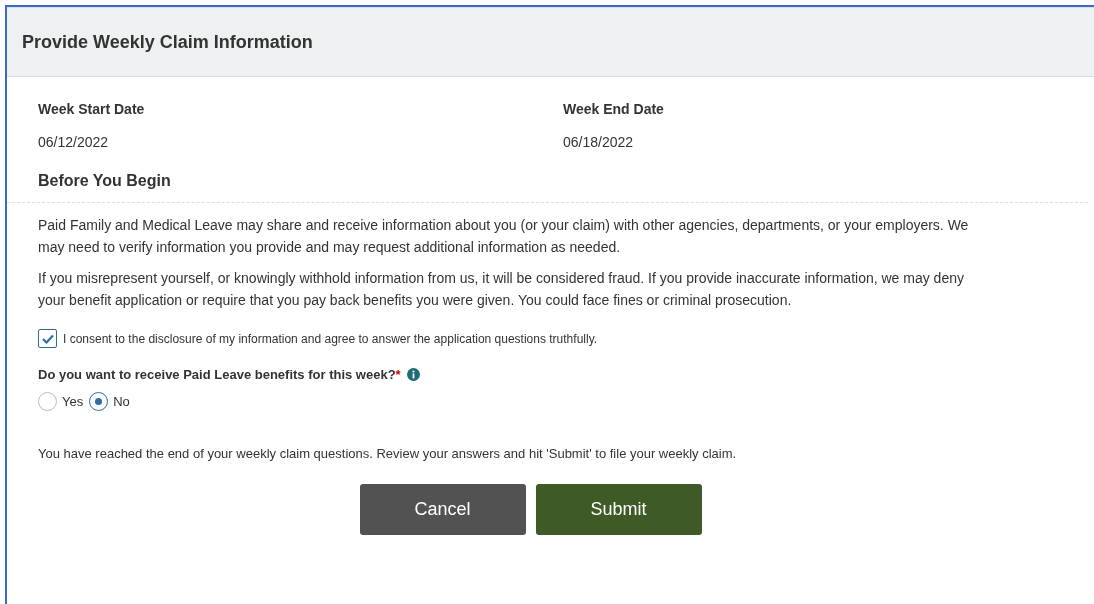 The image size is (1094, 604). I want to click on info-paragraph: If you misrepresent yourself, or knowingly withhold information from us, it will be considered fraud. If you provide inaccurate information, we may deny your benefit application or require that you pay back benefits you were given. You could face fines or criminal prosecution., so click(501, 289).